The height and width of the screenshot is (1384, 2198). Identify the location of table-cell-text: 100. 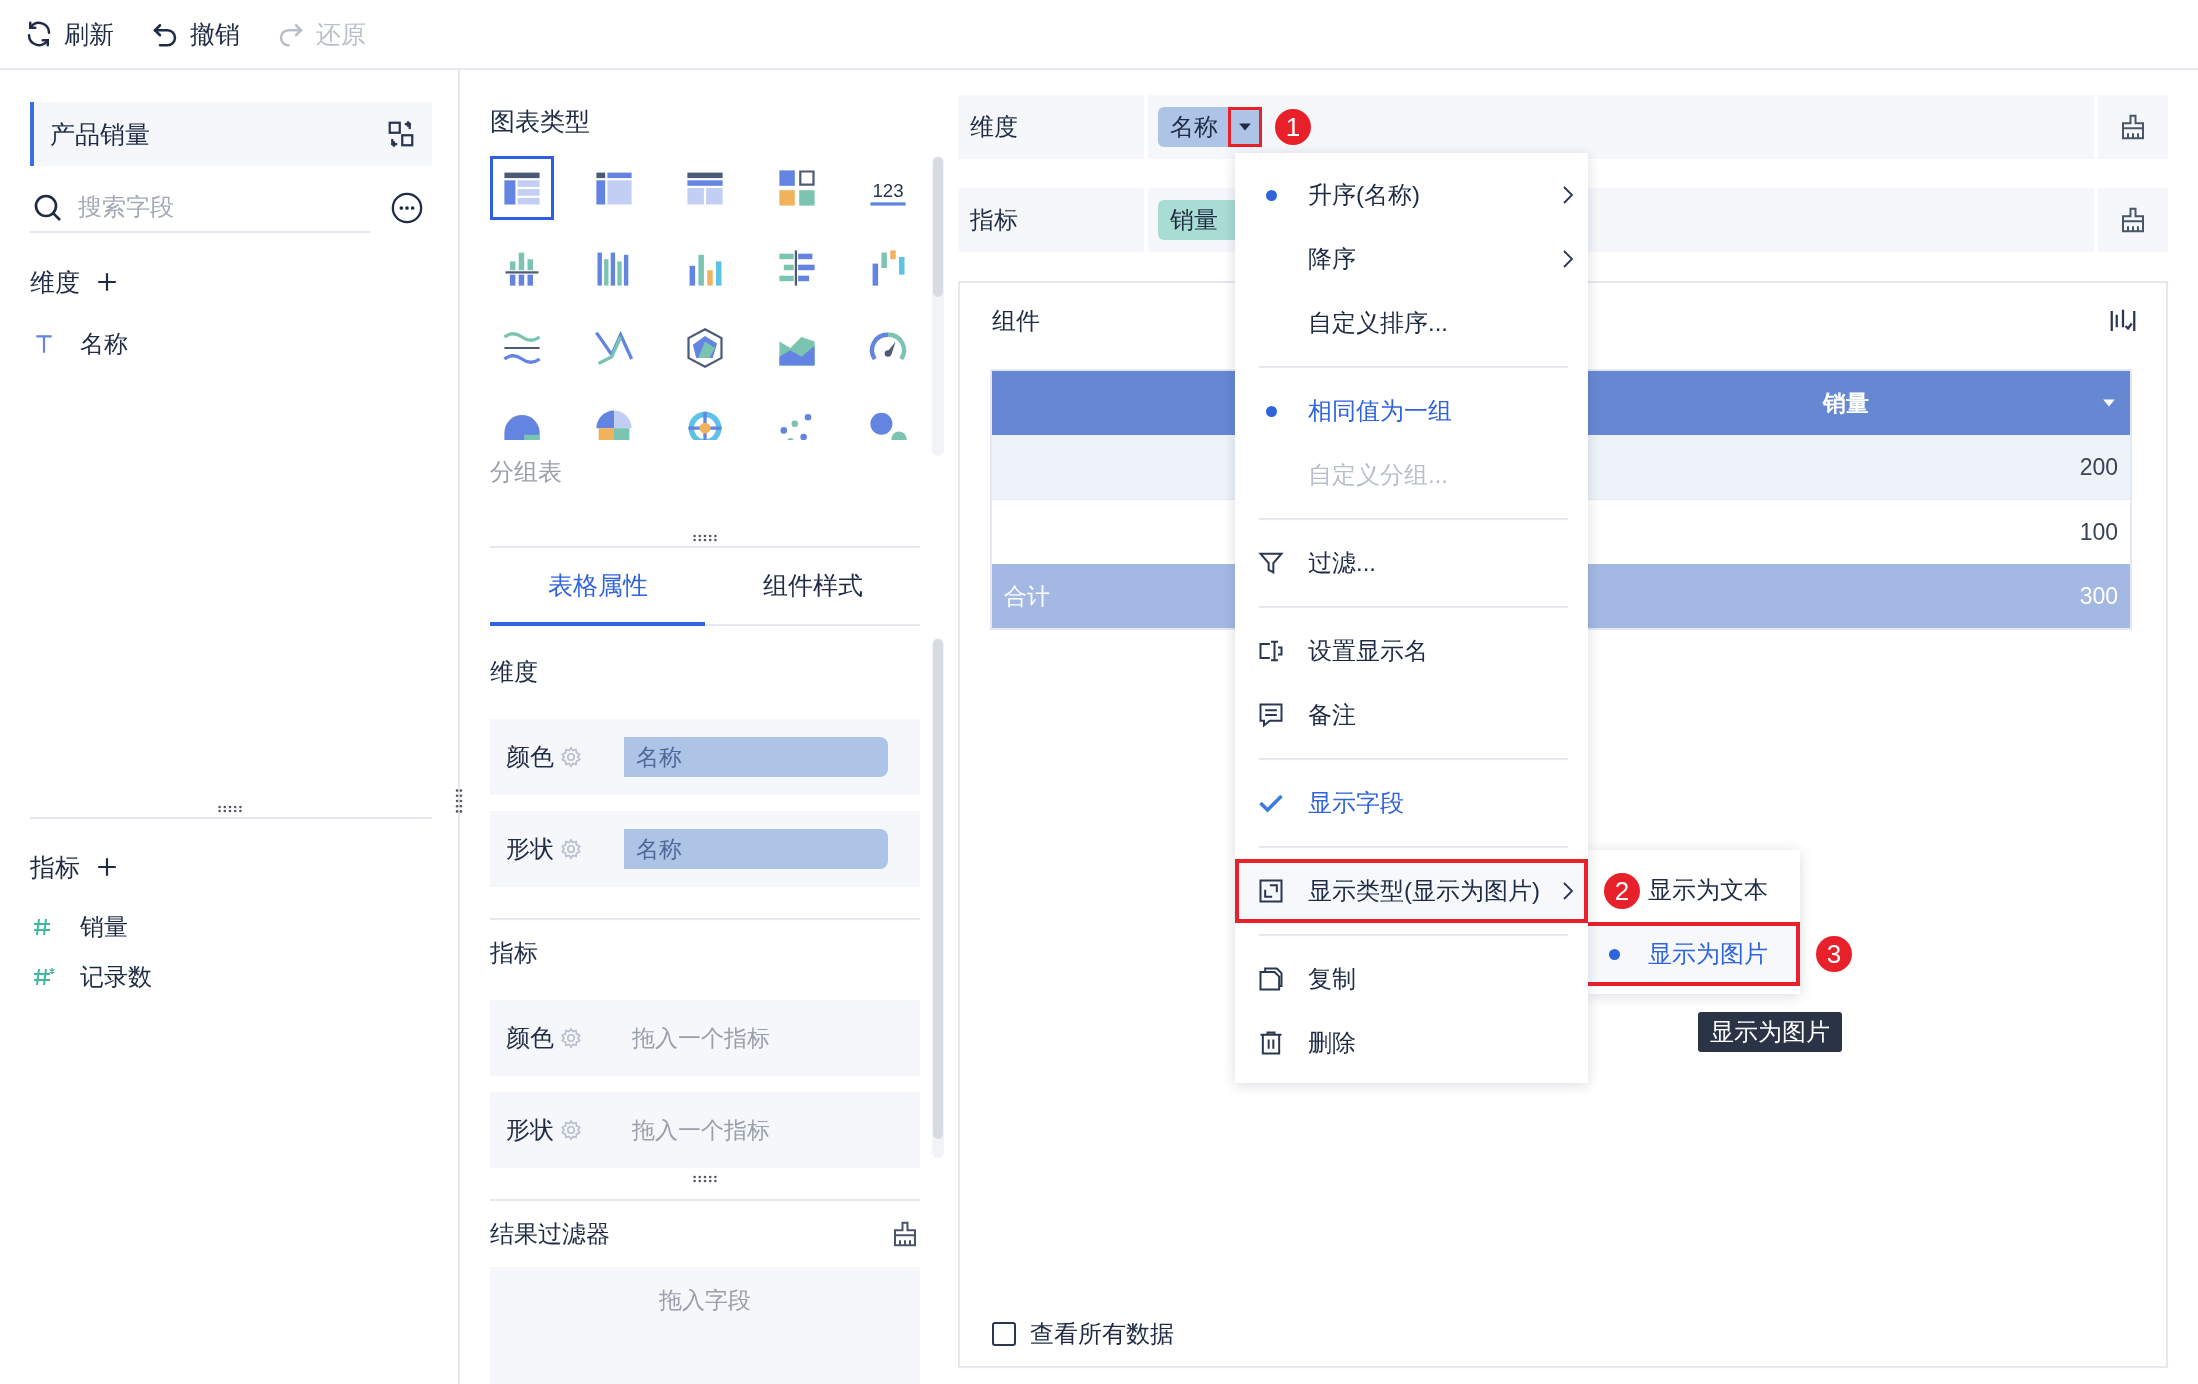
(2098, 532).